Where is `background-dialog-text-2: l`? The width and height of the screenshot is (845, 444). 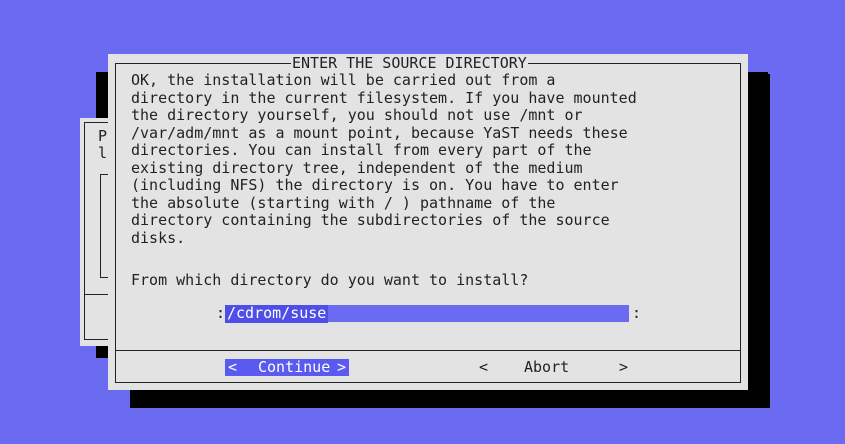 background-dialog-text-2: l is located at coordinates (103, 153).